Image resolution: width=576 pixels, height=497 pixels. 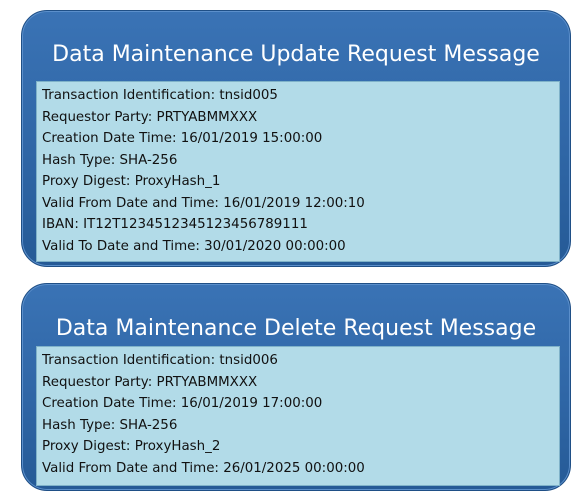 What do you see at coordinates (182, 403) in the screenshot?
I see `delete-creation-date-time: Creation Date Time: 16/01/2019 17:00:00` at bounding box center [182, 403].